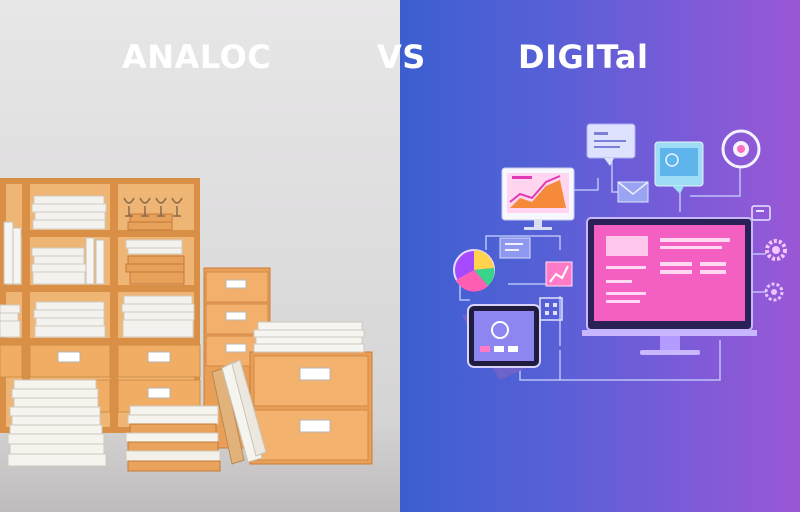 This screenshot has height=512, width=800. What do you see at coordinates (474, 270) in the screenshot?
I see `pie-chart-icon` at bounding box center [474, 270].